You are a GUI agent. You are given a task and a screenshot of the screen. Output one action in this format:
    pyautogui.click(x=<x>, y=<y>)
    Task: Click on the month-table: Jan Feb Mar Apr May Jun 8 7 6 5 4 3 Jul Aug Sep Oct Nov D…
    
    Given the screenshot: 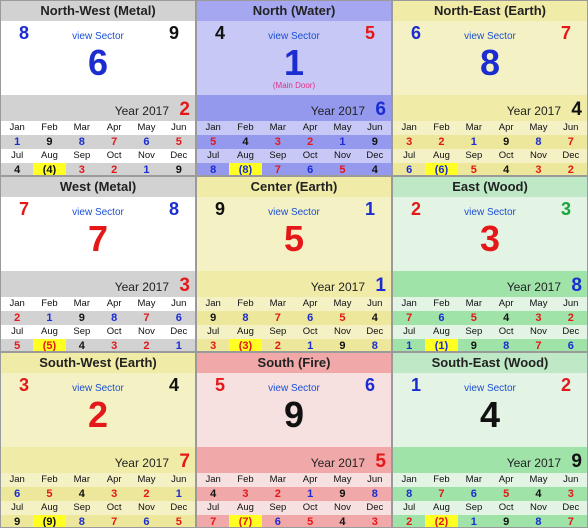 What is the action you would take?
    pyautogui.click(x=490, y=500)
    